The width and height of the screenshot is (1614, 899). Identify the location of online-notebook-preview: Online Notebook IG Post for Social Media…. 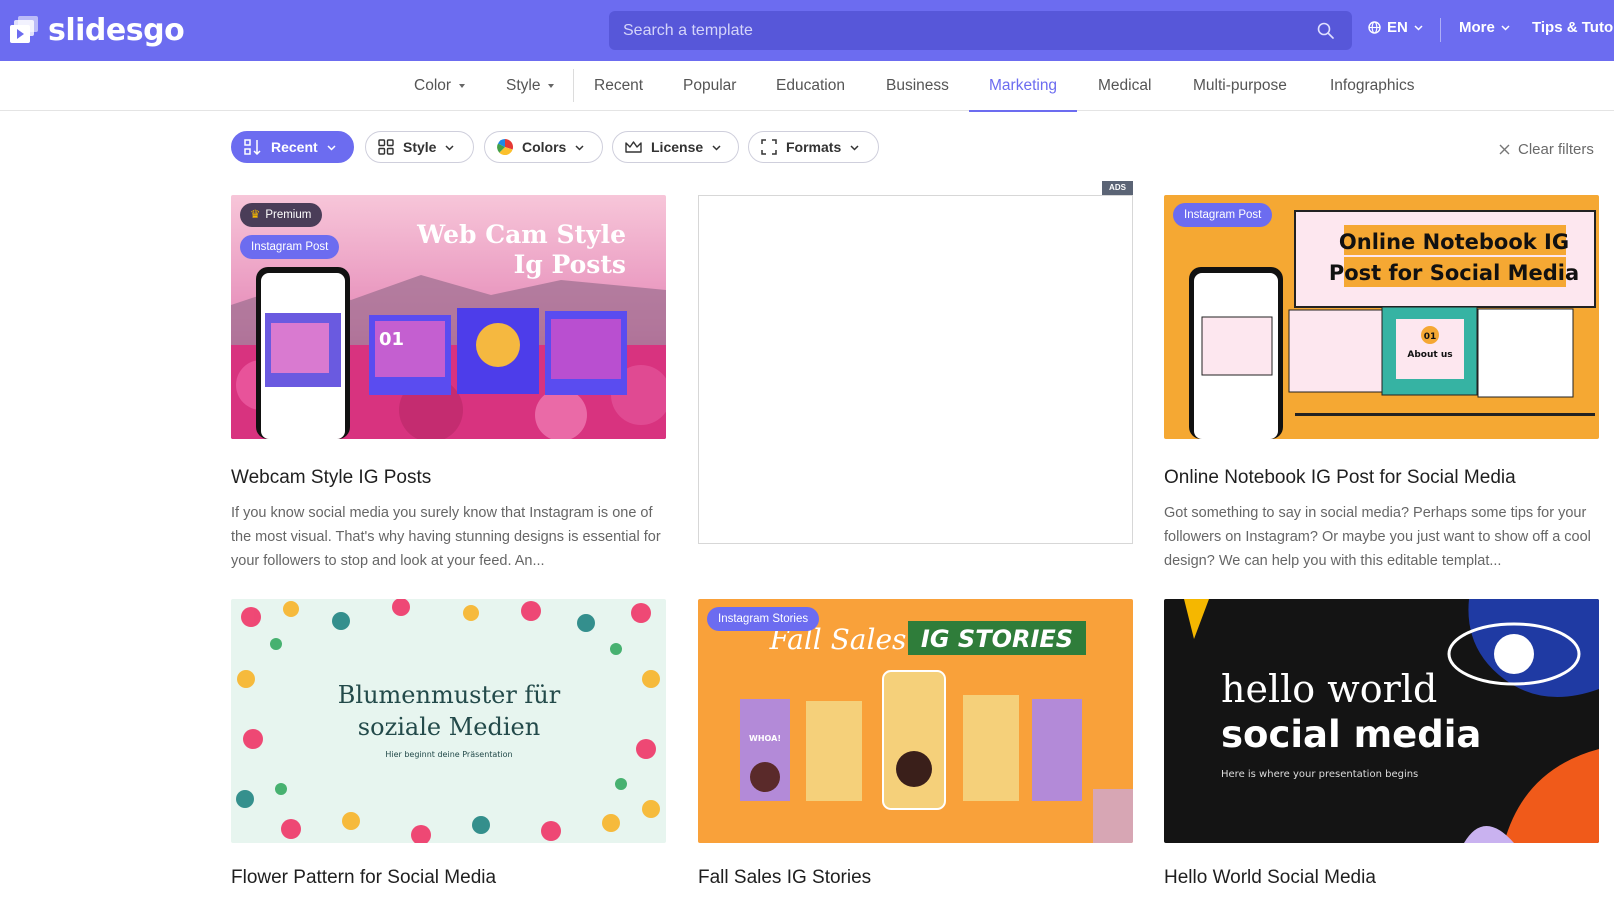
(1381, 317).